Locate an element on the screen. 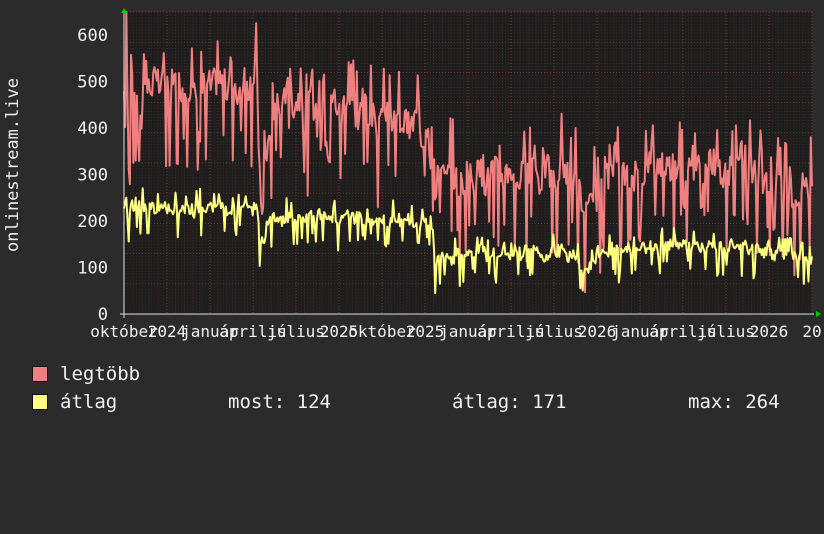  y-ticks: 0100200300400500600 is located at coordinates (92, 175).